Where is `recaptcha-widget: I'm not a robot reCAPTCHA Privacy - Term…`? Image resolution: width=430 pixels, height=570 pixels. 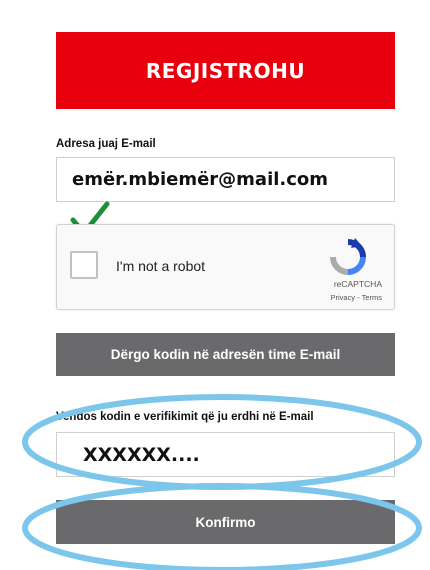
recaptcha-widget: I'm not a robot reCAPTCHA Privacy - Term… is located at coordinates (225, 267).